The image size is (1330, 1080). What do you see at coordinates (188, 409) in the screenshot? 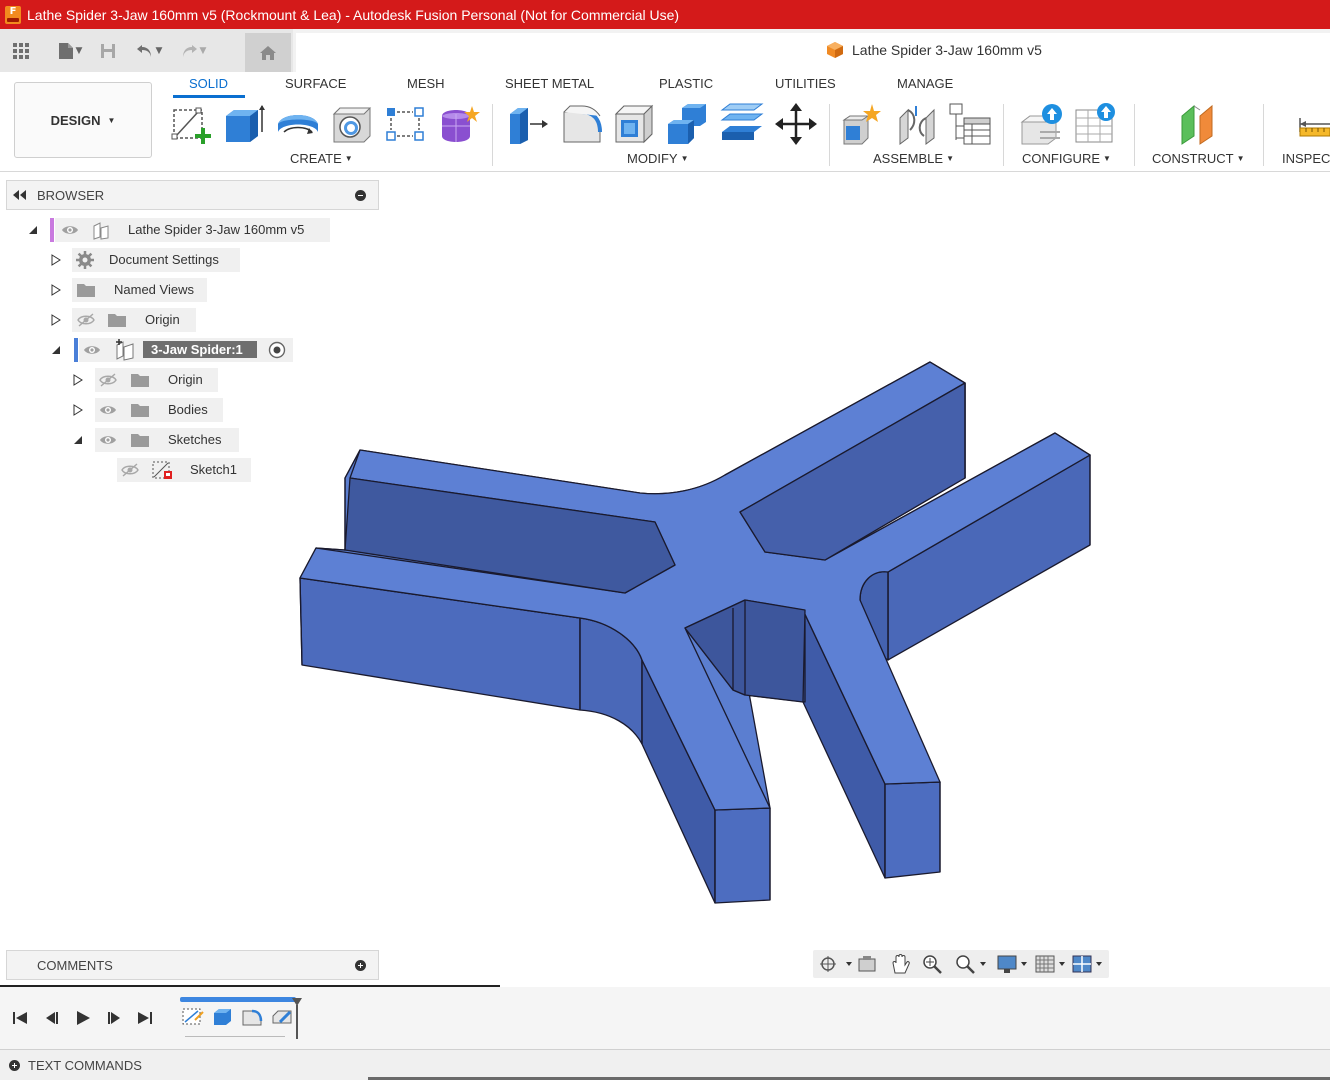
I see `tree-label-bodies: Bodies` at bounding box center [188, 409].